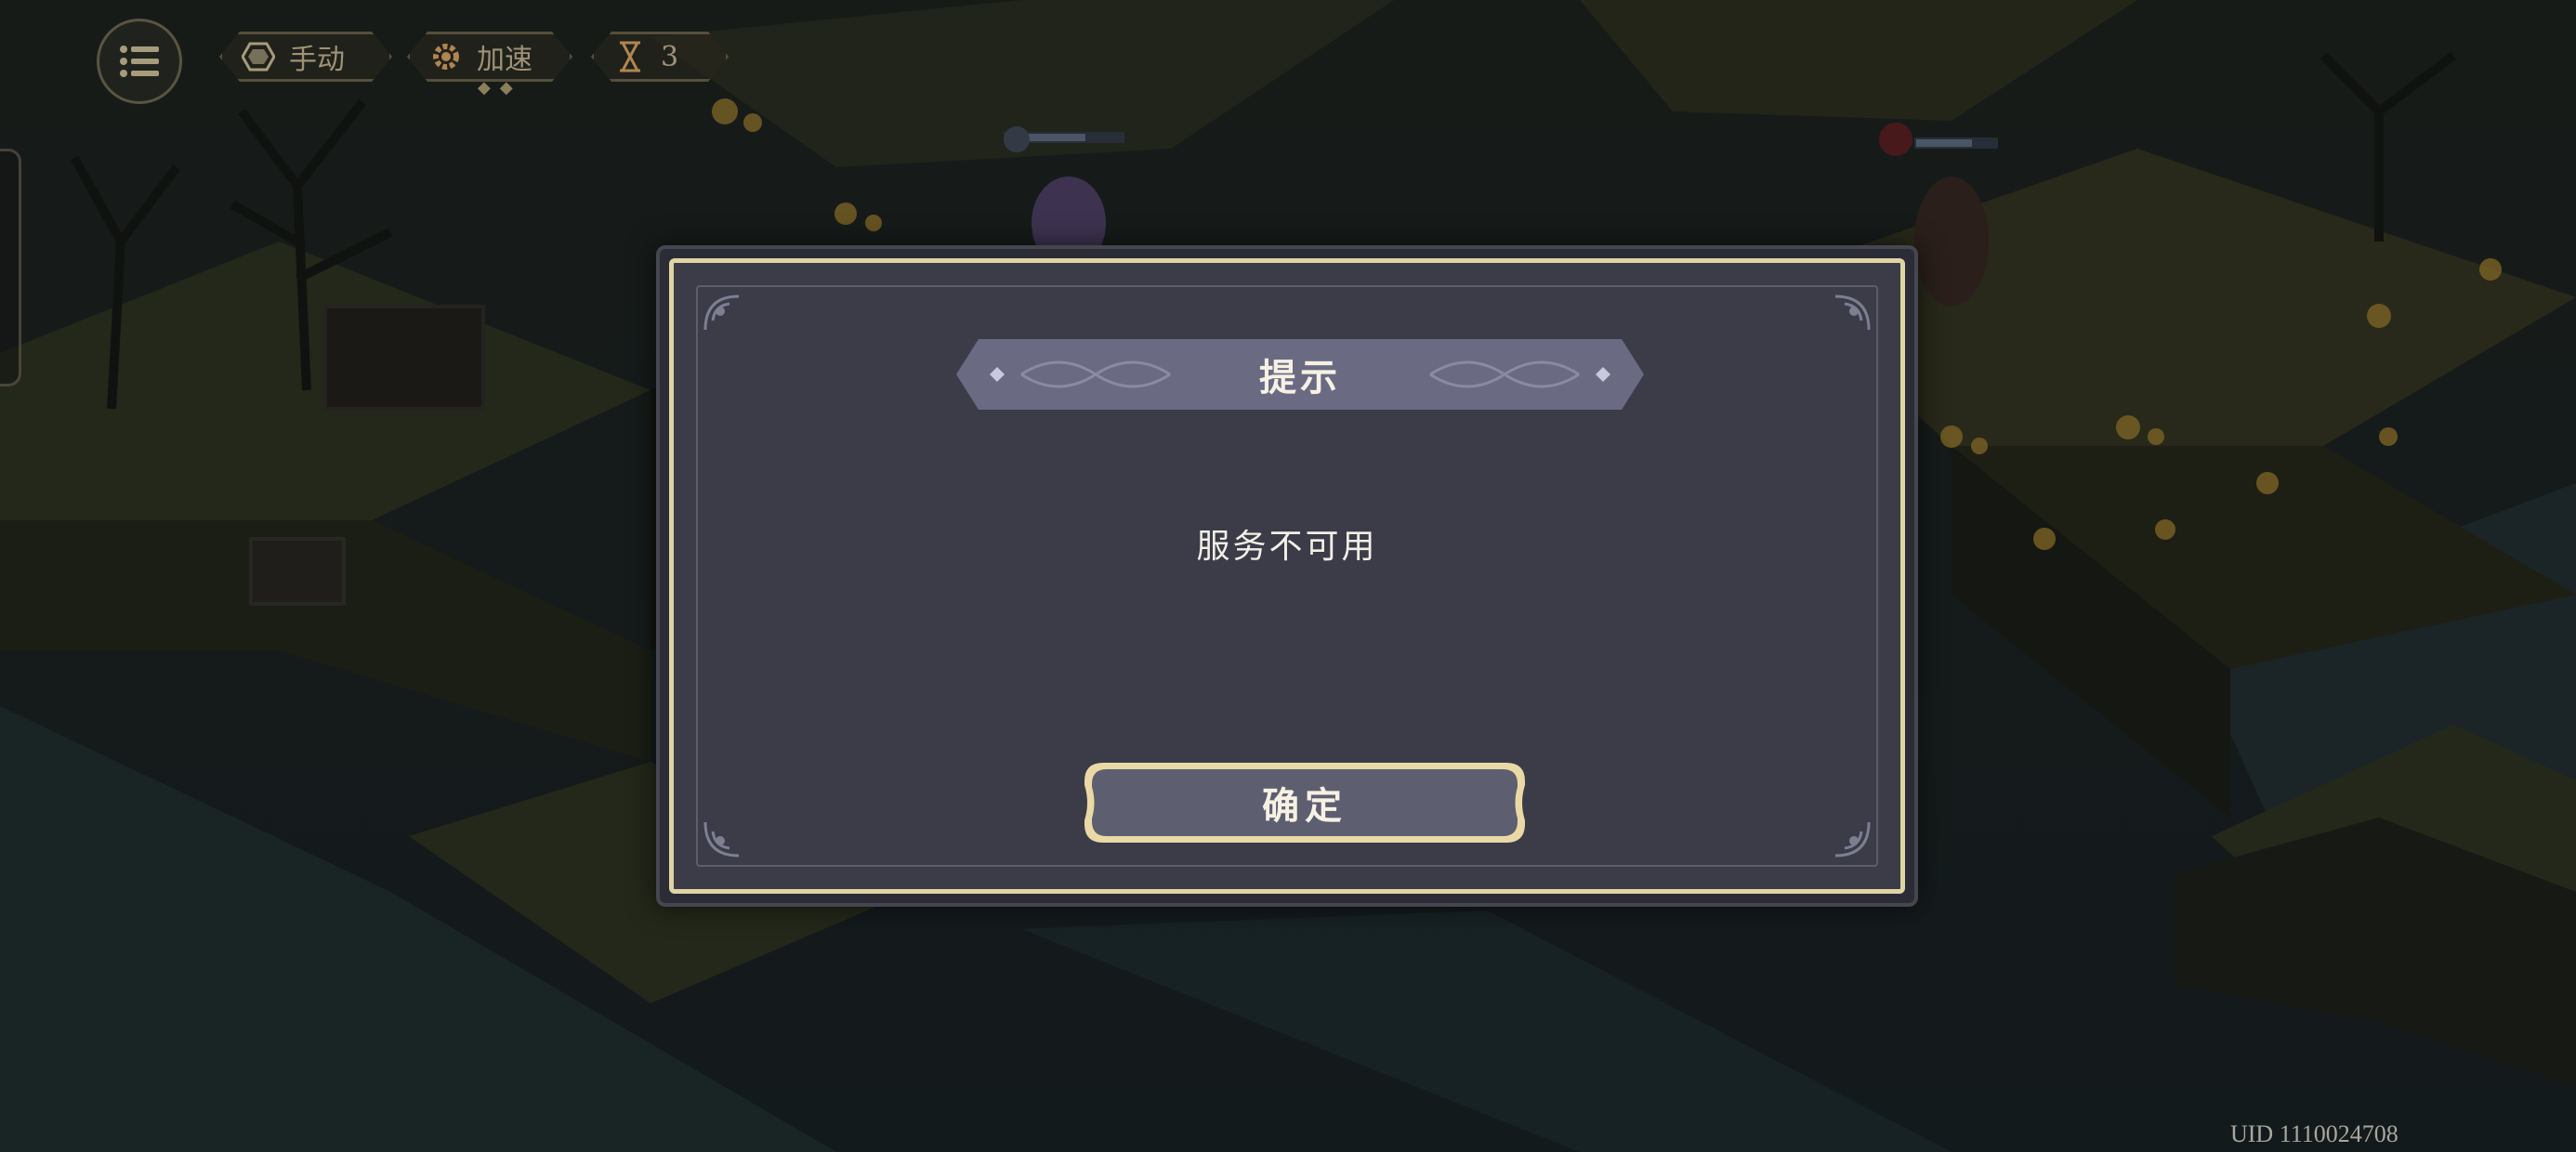 Image resolution: width=2576 pixels, height=1152 pixels. What do you see at coordinates (660, 57) in the screenshot?
I see `turn-counter: 3` at bounding box center [660, 57].